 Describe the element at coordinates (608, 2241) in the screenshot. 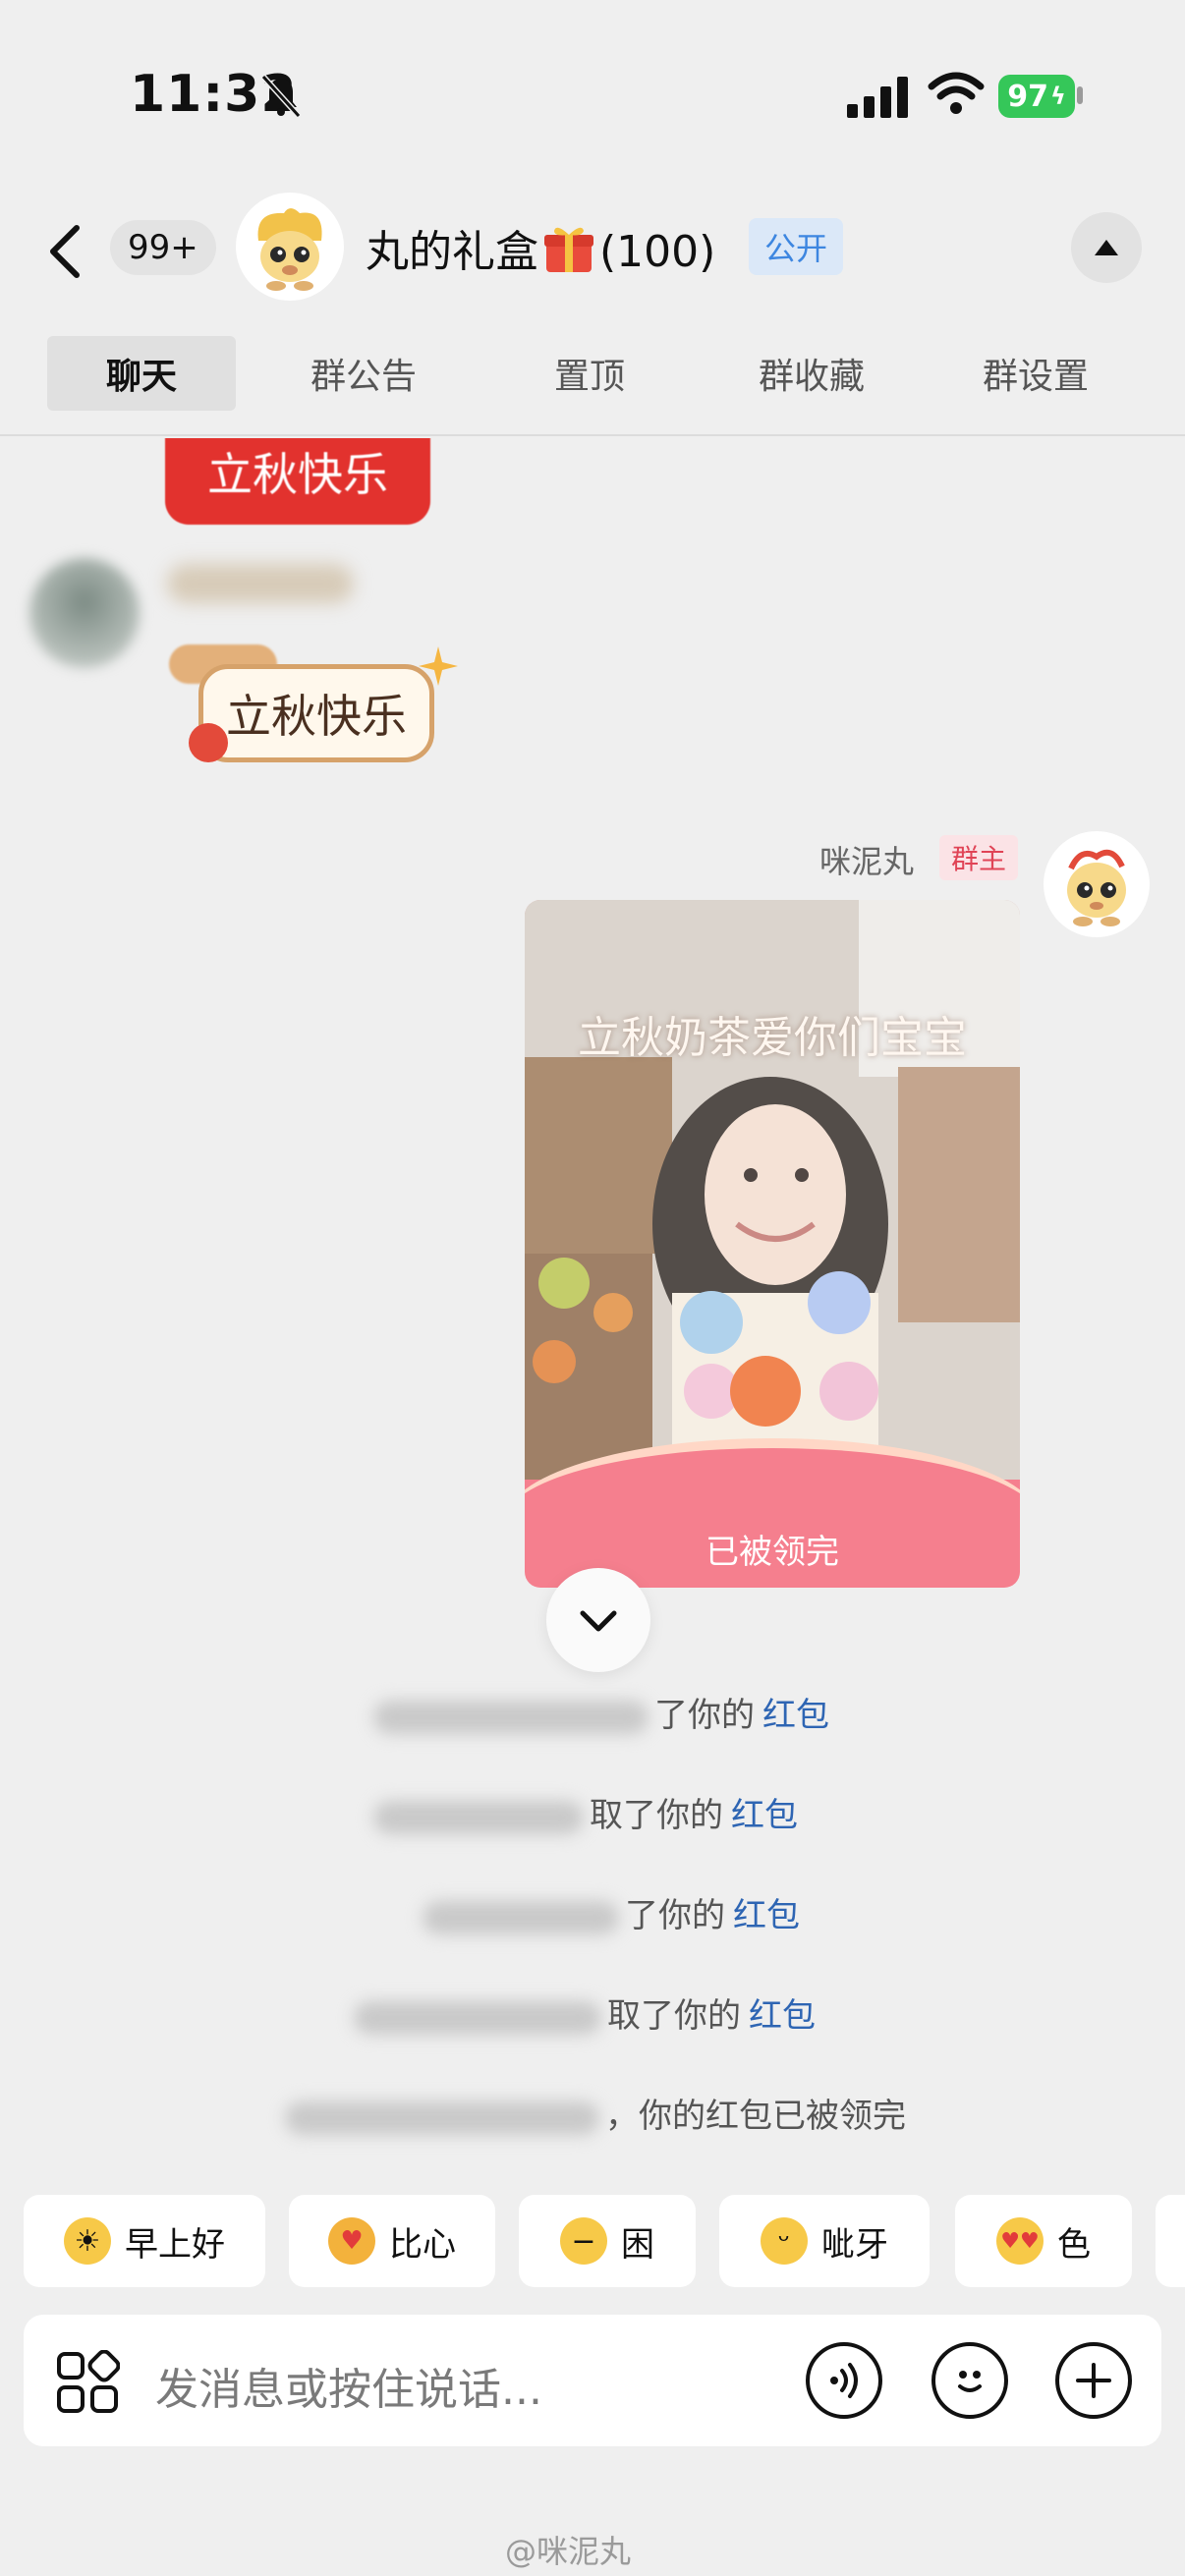

I see `quick-reply-sleepy: − 困` at that location.